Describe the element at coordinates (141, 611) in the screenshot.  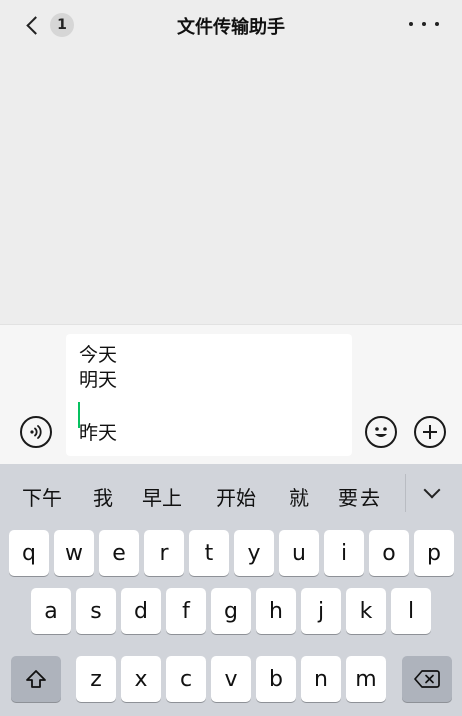
I see `key-d: d` at that location.